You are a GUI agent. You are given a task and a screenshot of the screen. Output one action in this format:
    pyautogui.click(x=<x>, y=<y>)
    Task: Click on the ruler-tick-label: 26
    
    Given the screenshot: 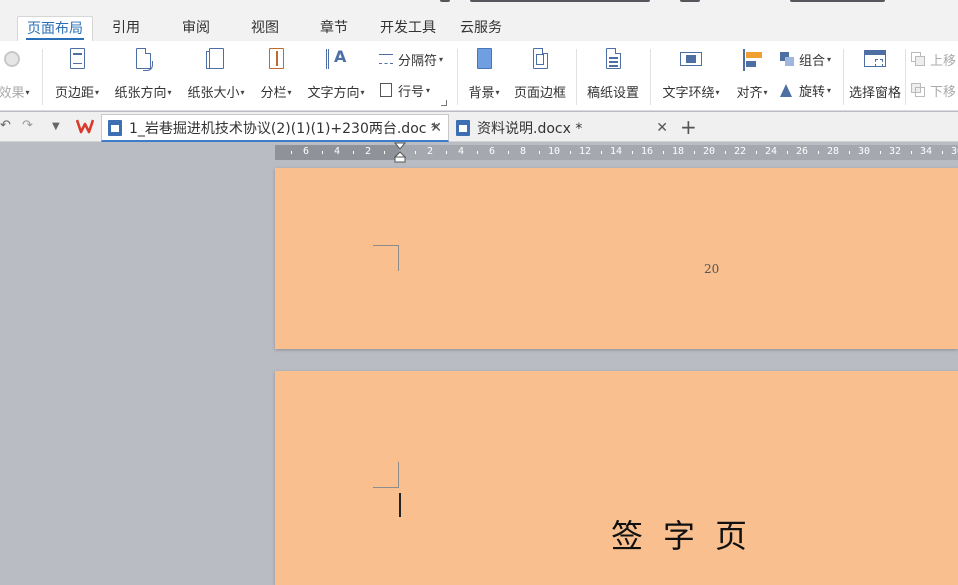 What is the action you would take?
    pyautogui.click(x=802, y=151)
    